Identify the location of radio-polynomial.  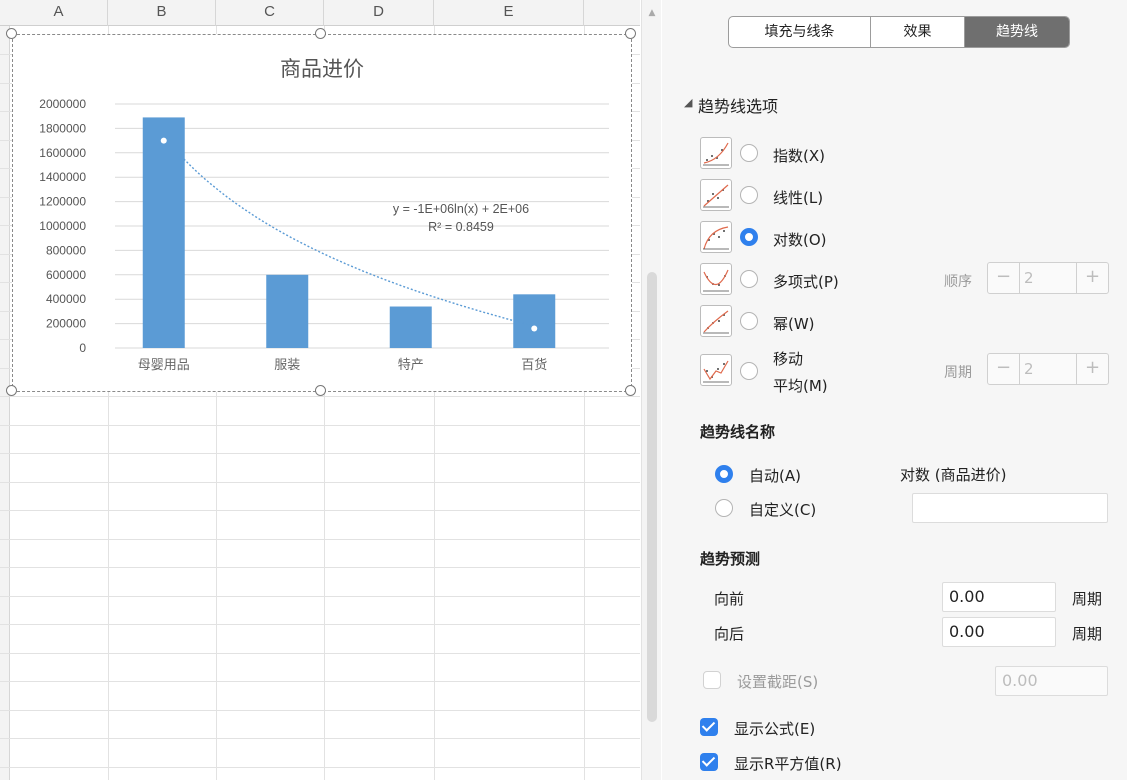
(749, 279).